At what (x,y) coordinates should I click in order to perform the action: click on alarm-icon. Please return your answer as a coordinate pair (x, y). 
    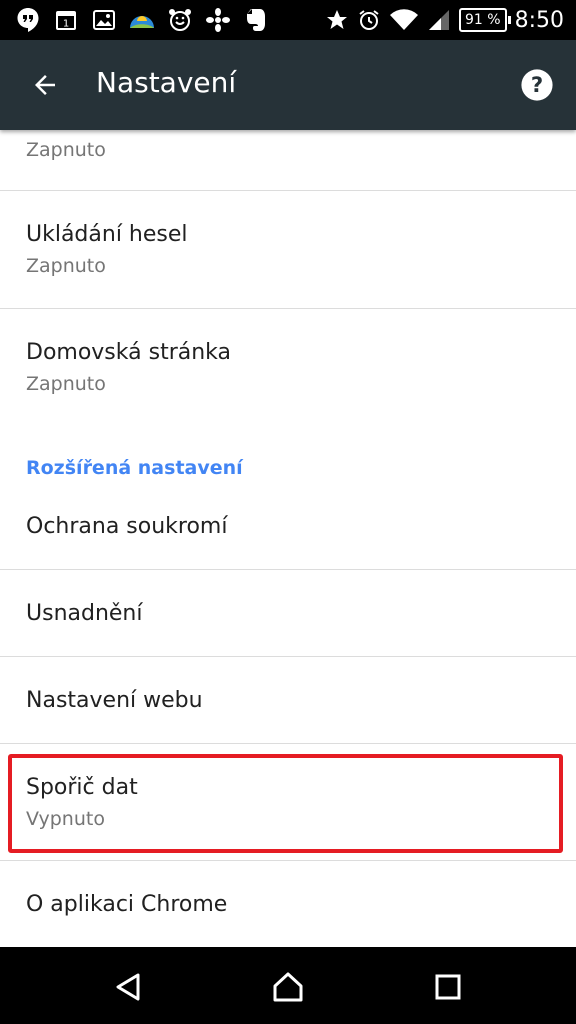
    Looking at the image, I should click on (369, 20).